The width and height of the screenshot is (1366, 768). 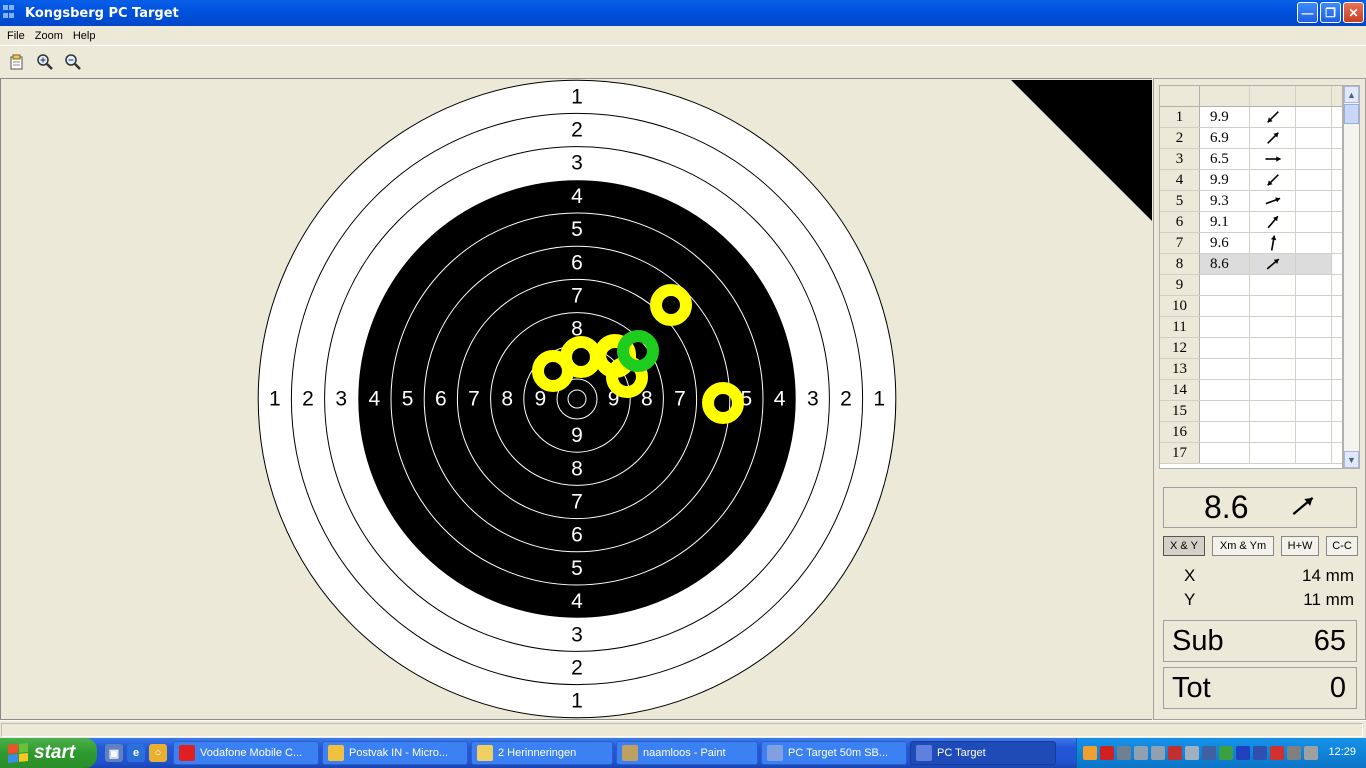 What do you see at coordinates (17, 62) in the screenshot?
I see `new-icon` at bounding box center [17, 62].